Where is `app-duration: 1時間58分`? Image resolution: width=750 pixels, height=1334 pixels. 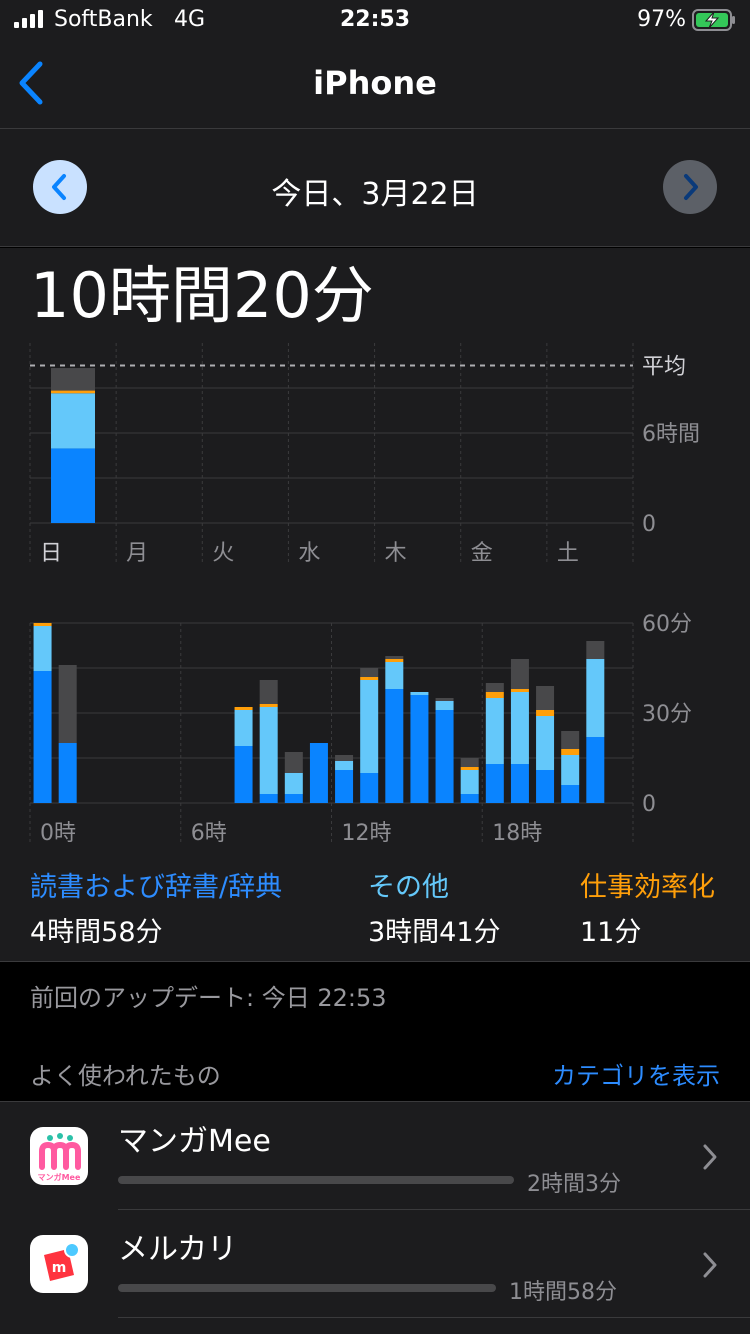
app-duration: 1時間58分 is located at coordinates (563, 1292).